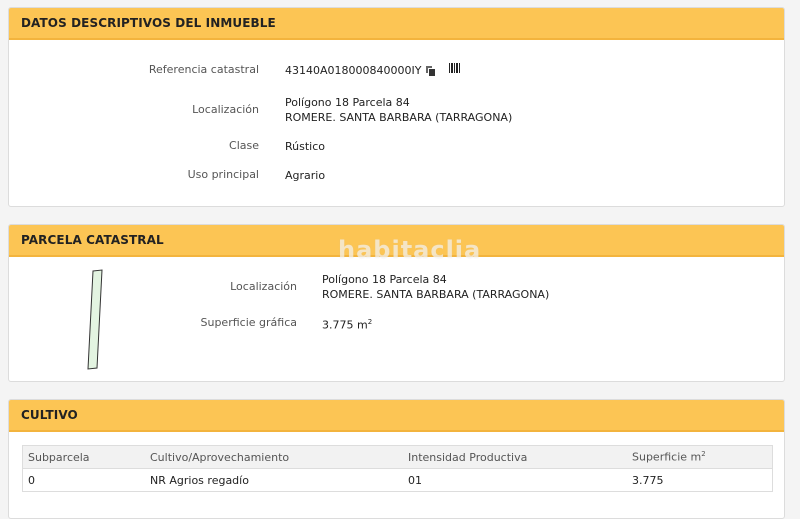 This screenshot has width=800, height=519. I want to click on referencia-catastral-value: 43140A018000840000IY, so click(353, 70).